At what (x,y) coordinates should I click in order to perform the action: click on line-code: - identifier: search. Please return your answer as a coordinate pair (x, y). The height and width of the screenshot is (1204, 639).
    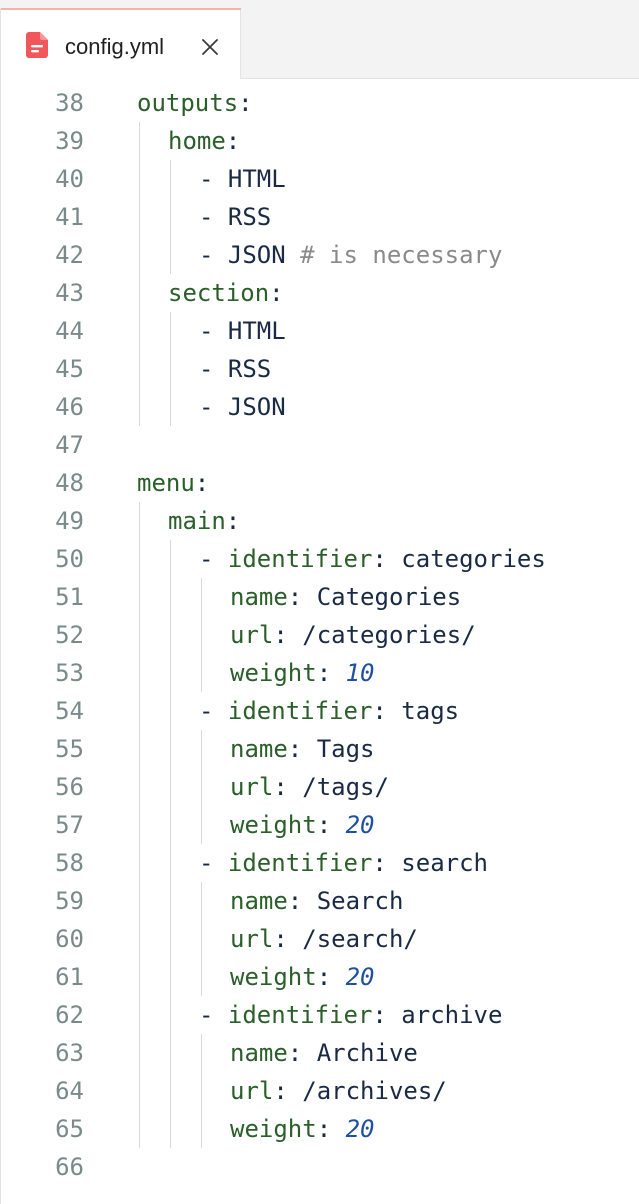
    Looking at the image, I should click on (343, 863).